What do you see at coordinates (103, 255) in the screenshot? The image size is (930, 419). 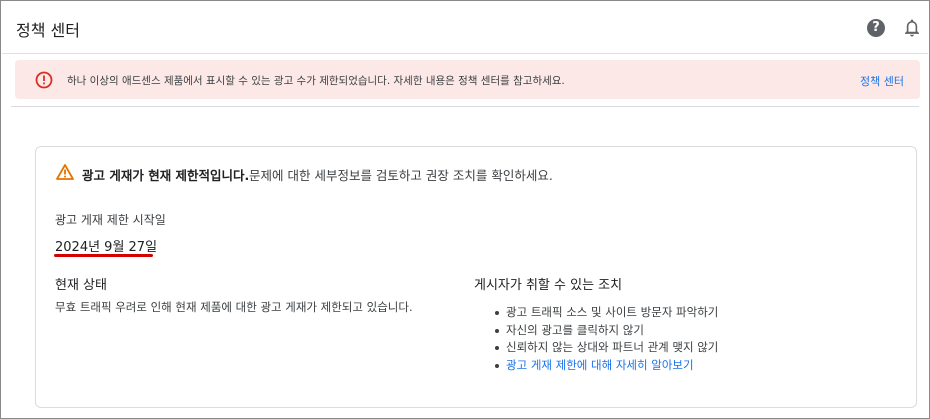 I see `red-underline-annotation` at bounding box center [103, 255].